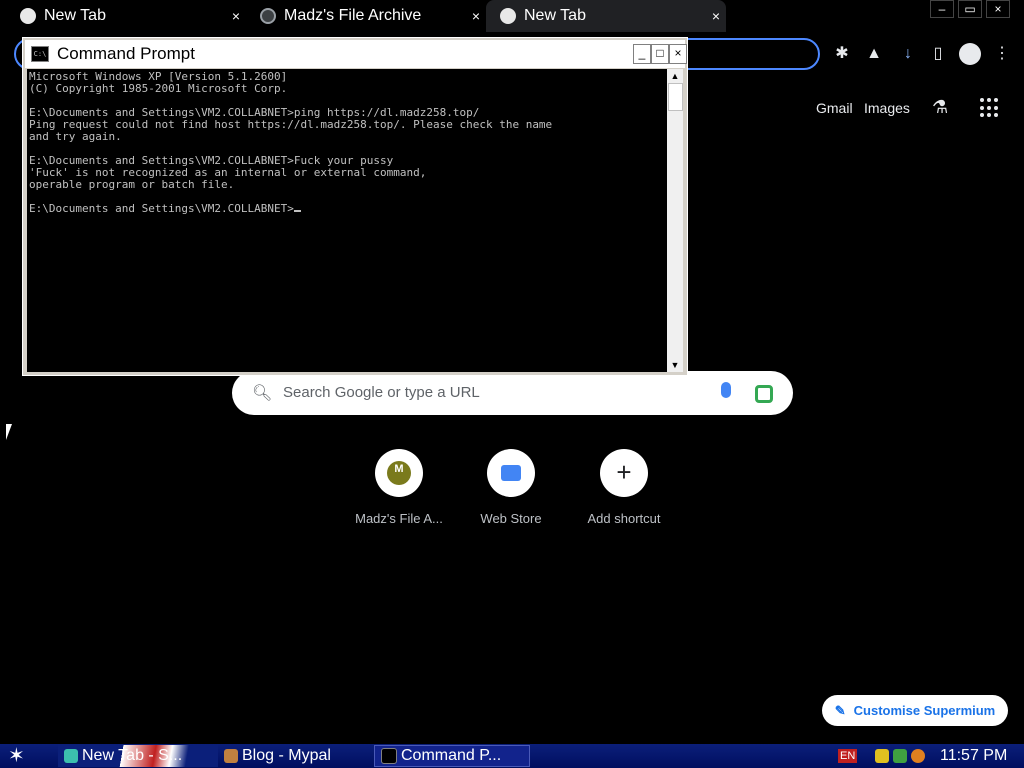 The image size is (1024, 768). What do you see at coordinates (675, 220) in the screenshot?
I see `console-scrollbar: ▲ ▼` at bounding box center [675, 220].